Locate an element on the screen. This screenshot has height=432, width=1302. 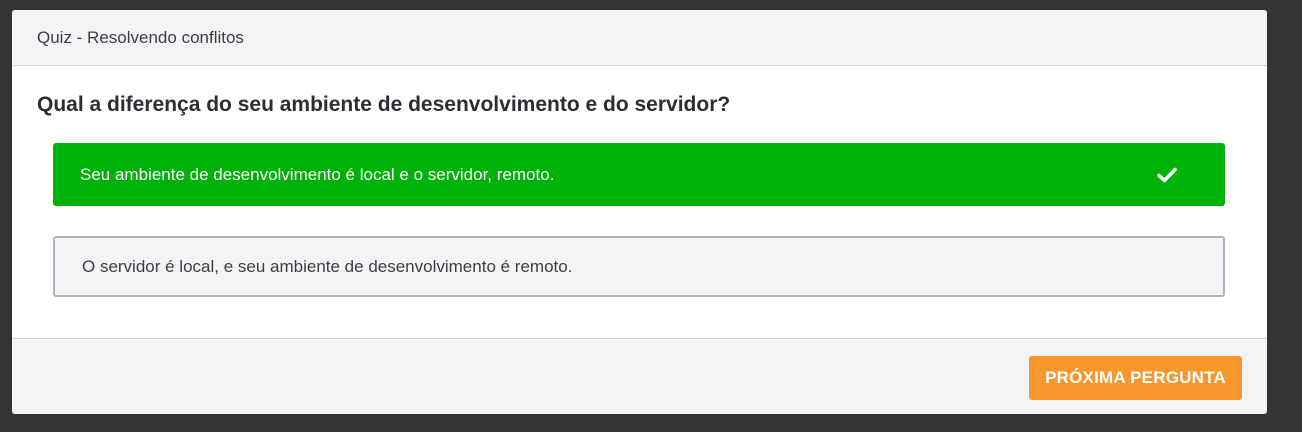
check-icon is located at coordinates (1167, 174).